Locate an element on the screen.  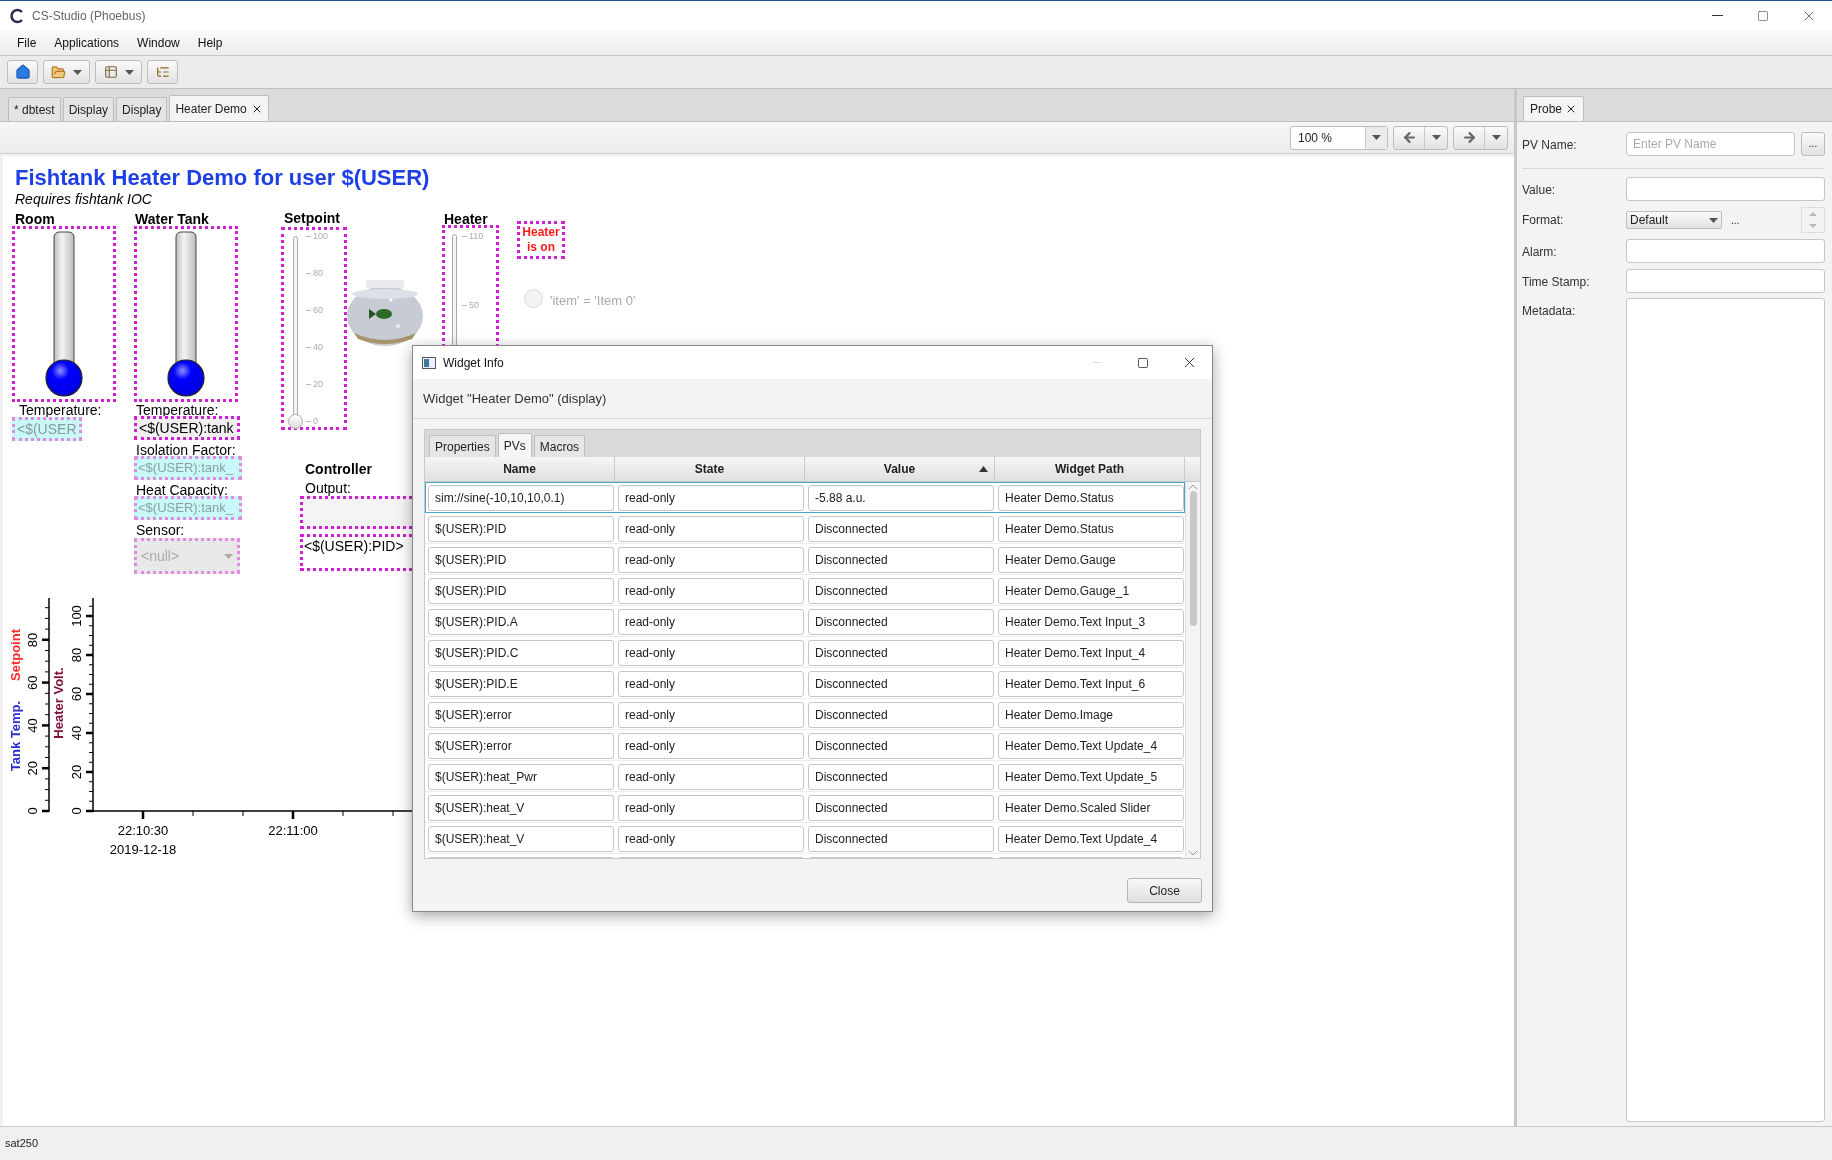
scroll-down-icon is located at coordinates (1193, 853).